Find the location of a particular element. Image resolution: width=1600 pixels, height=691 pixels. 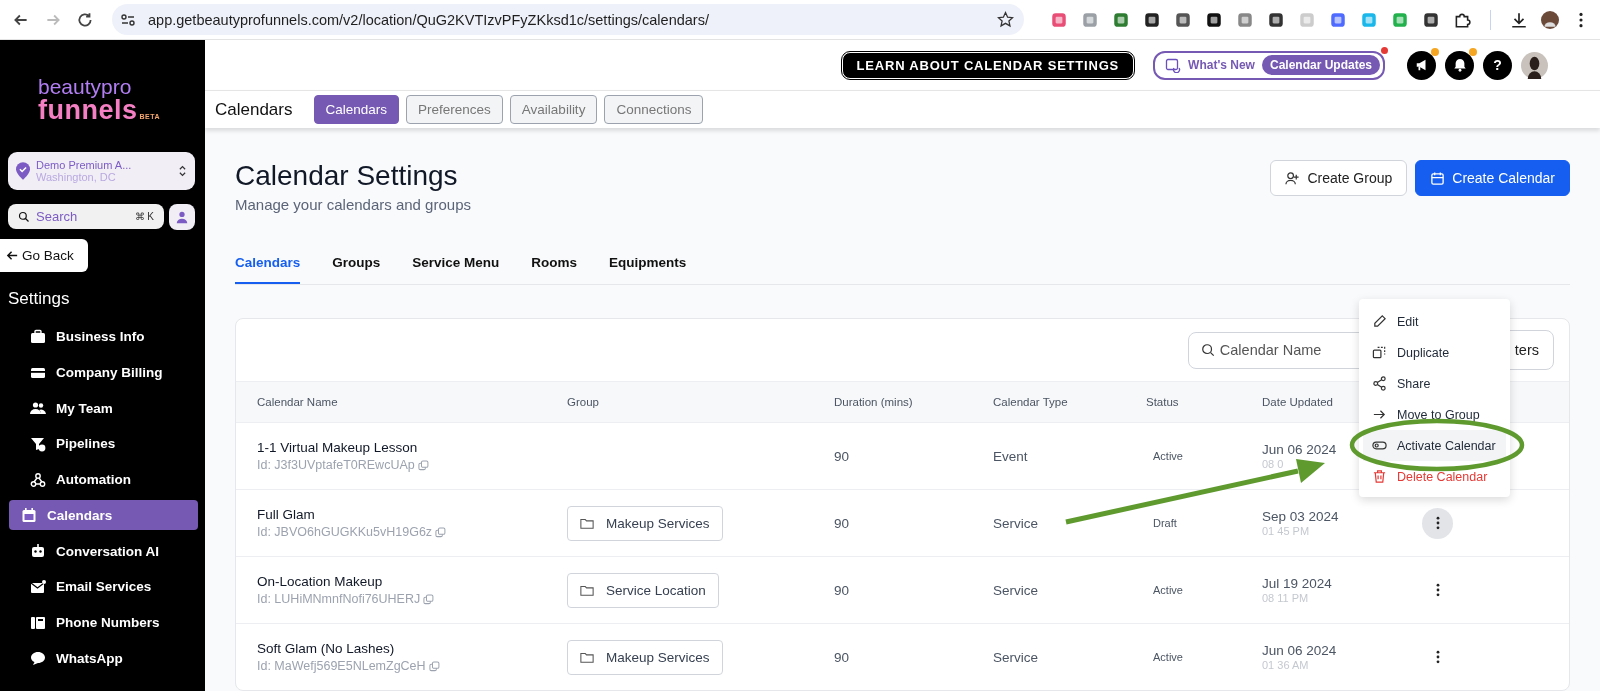

folder-icon is located at coordinates (587, 657).